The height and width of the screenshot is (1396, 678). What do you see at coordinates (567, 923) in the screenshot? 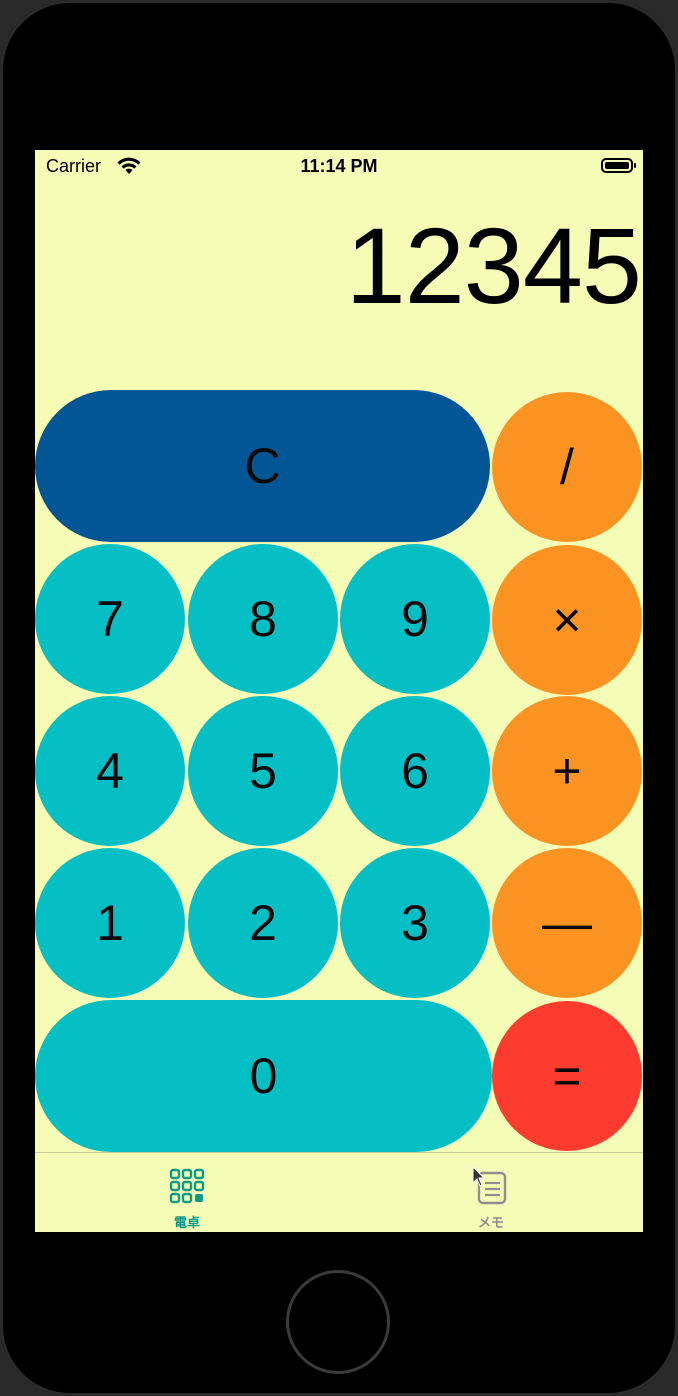
I see `subtract-button: —` at bounding box center [567, 923].